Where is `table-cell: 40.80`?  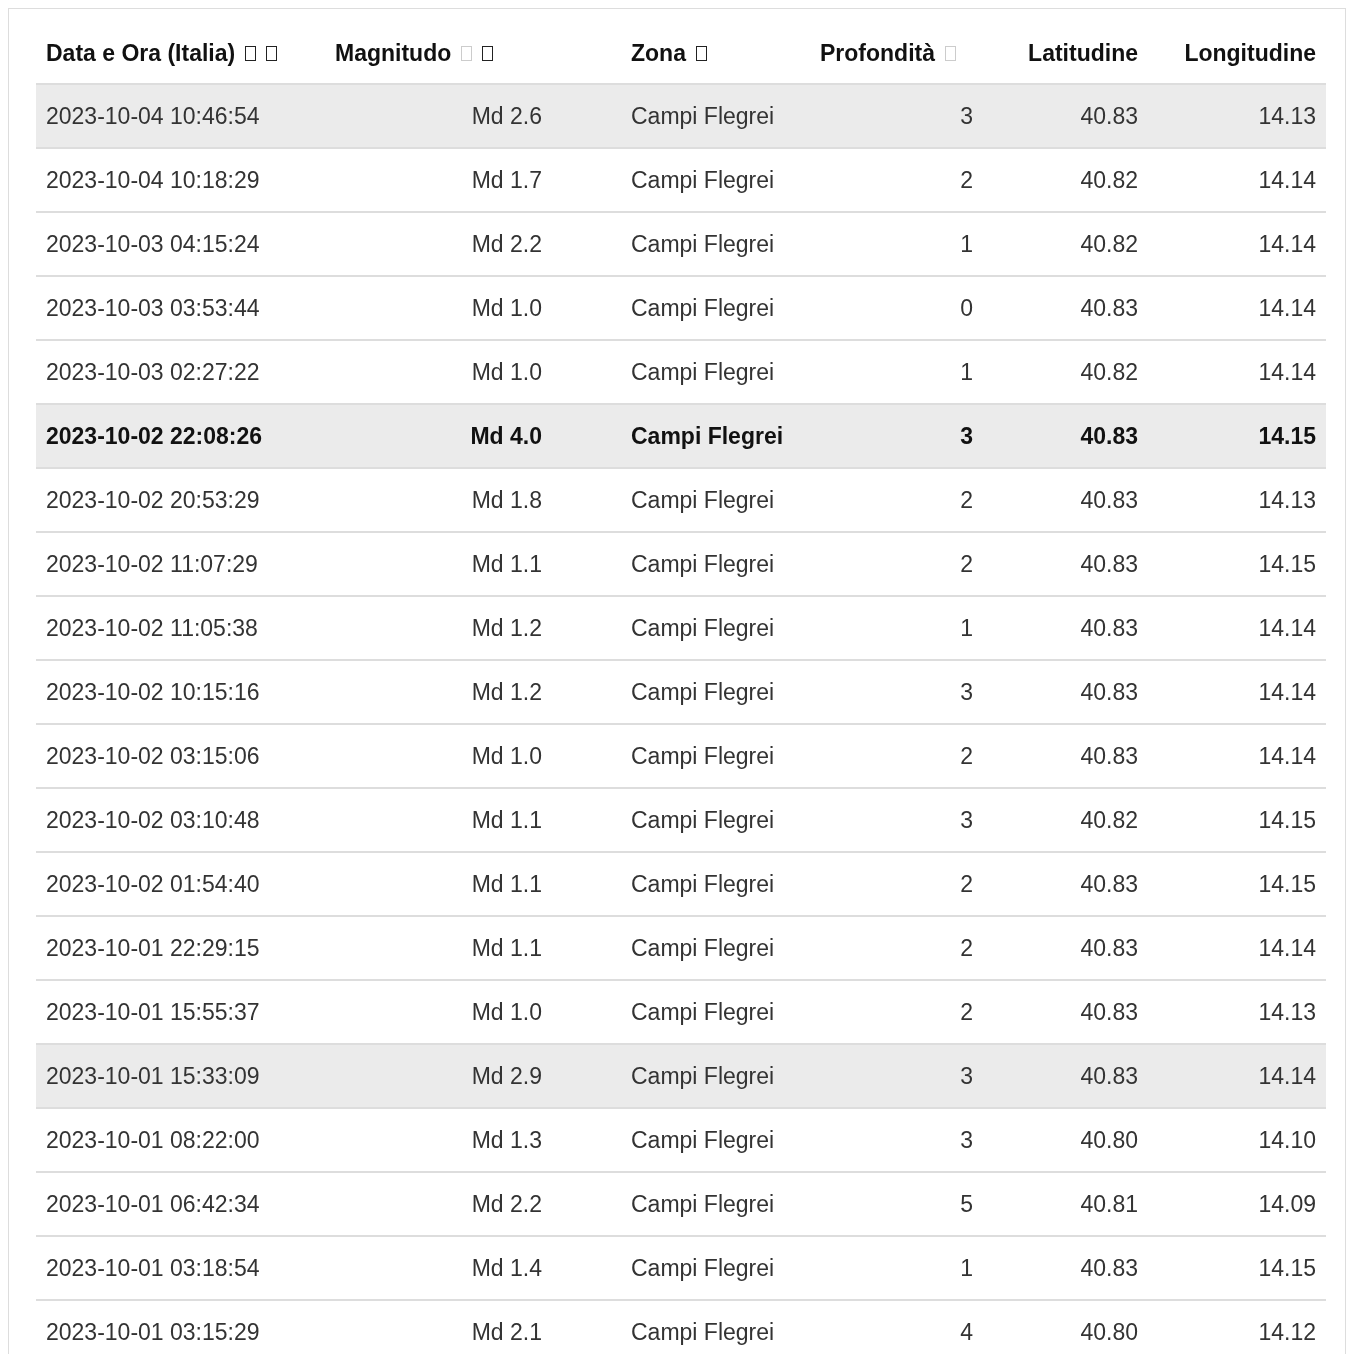 table-cell: 40.80 is located at coordinates (1109, 1140).